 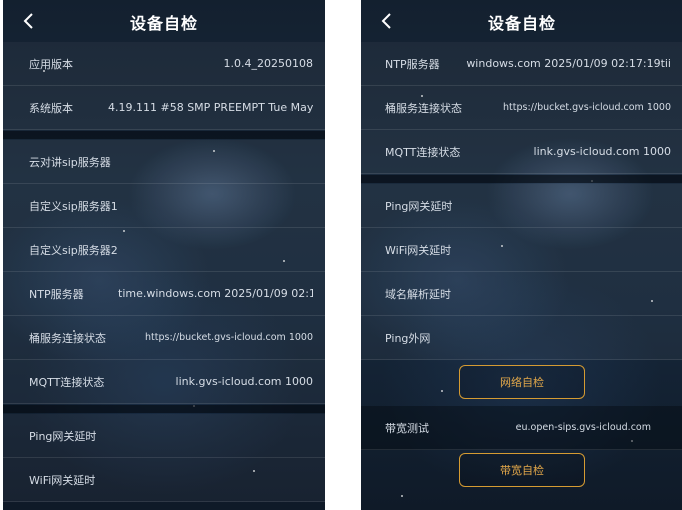 What do you see at coordinates (164, 162) in the screenshot?
I see `cloud-sip-server-row: 云对讲sip服务器` at bounding box center [164, 162].